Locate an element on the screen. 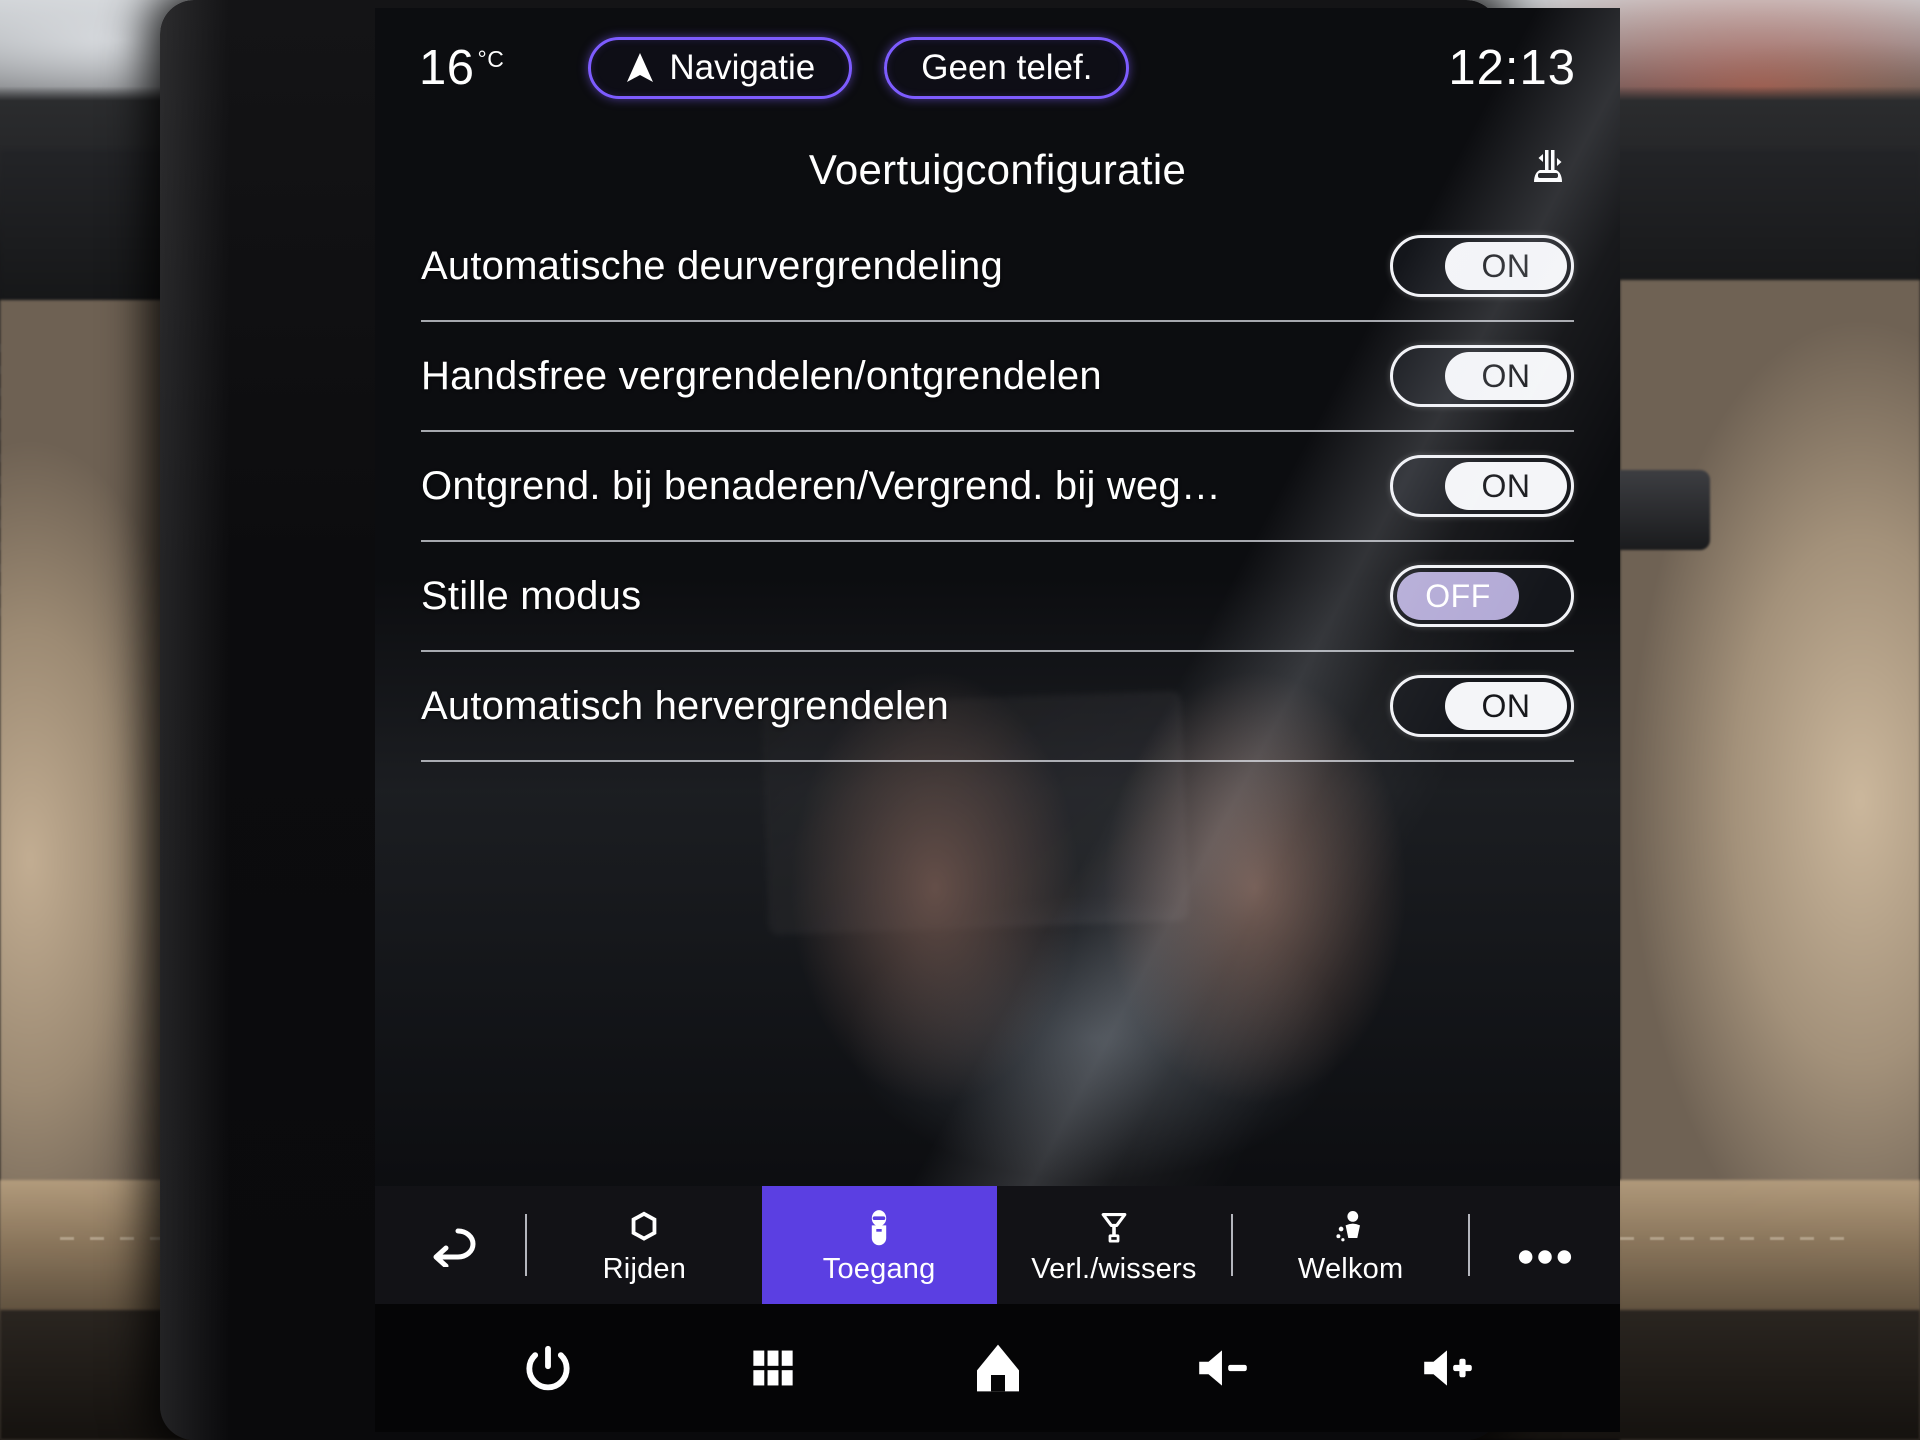 The width and height of the screenshot is (1920, 1440). apps-button is located at coordinates (773, 1368).